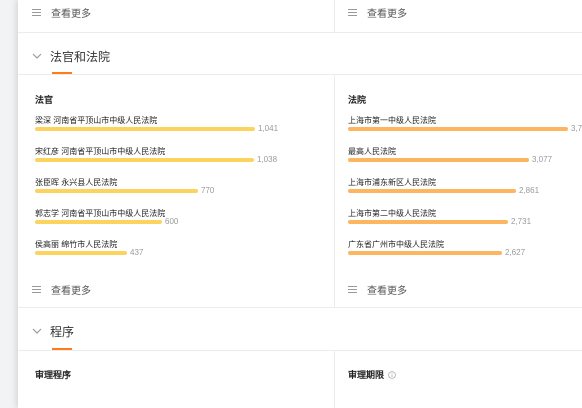 This screenshot has height=408, width=582. I want to click on court-item-count: 3,7, so click(576, 128).